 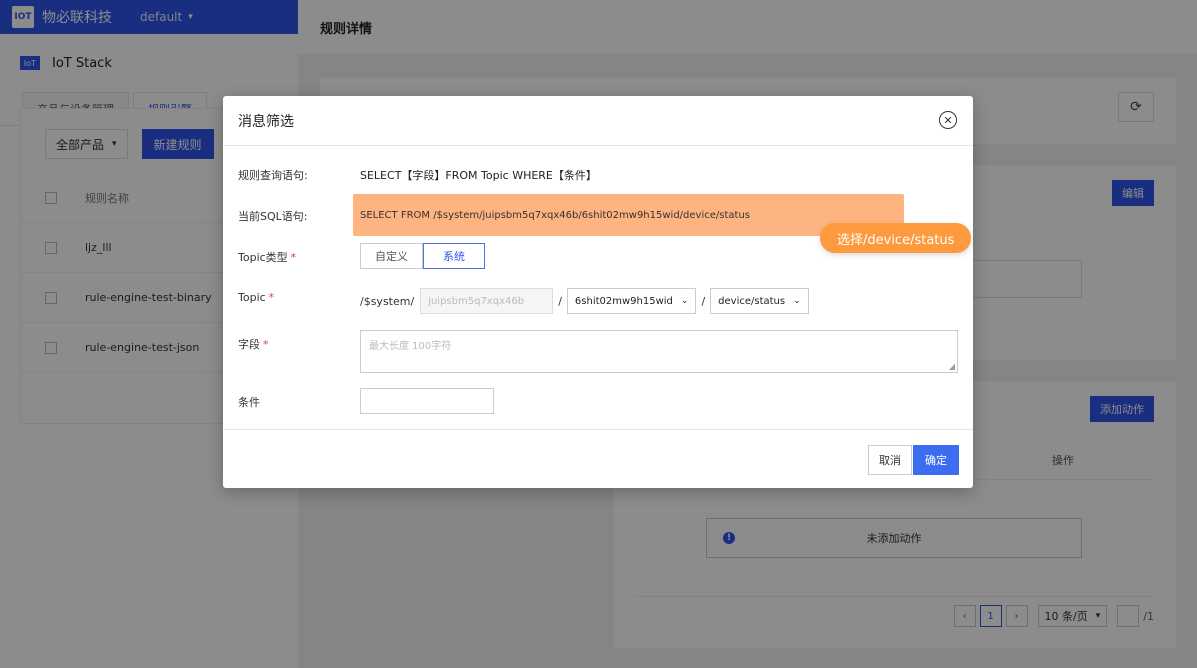 I want to click on resize-handle-icon: ◢, so click(x=952, y=366).